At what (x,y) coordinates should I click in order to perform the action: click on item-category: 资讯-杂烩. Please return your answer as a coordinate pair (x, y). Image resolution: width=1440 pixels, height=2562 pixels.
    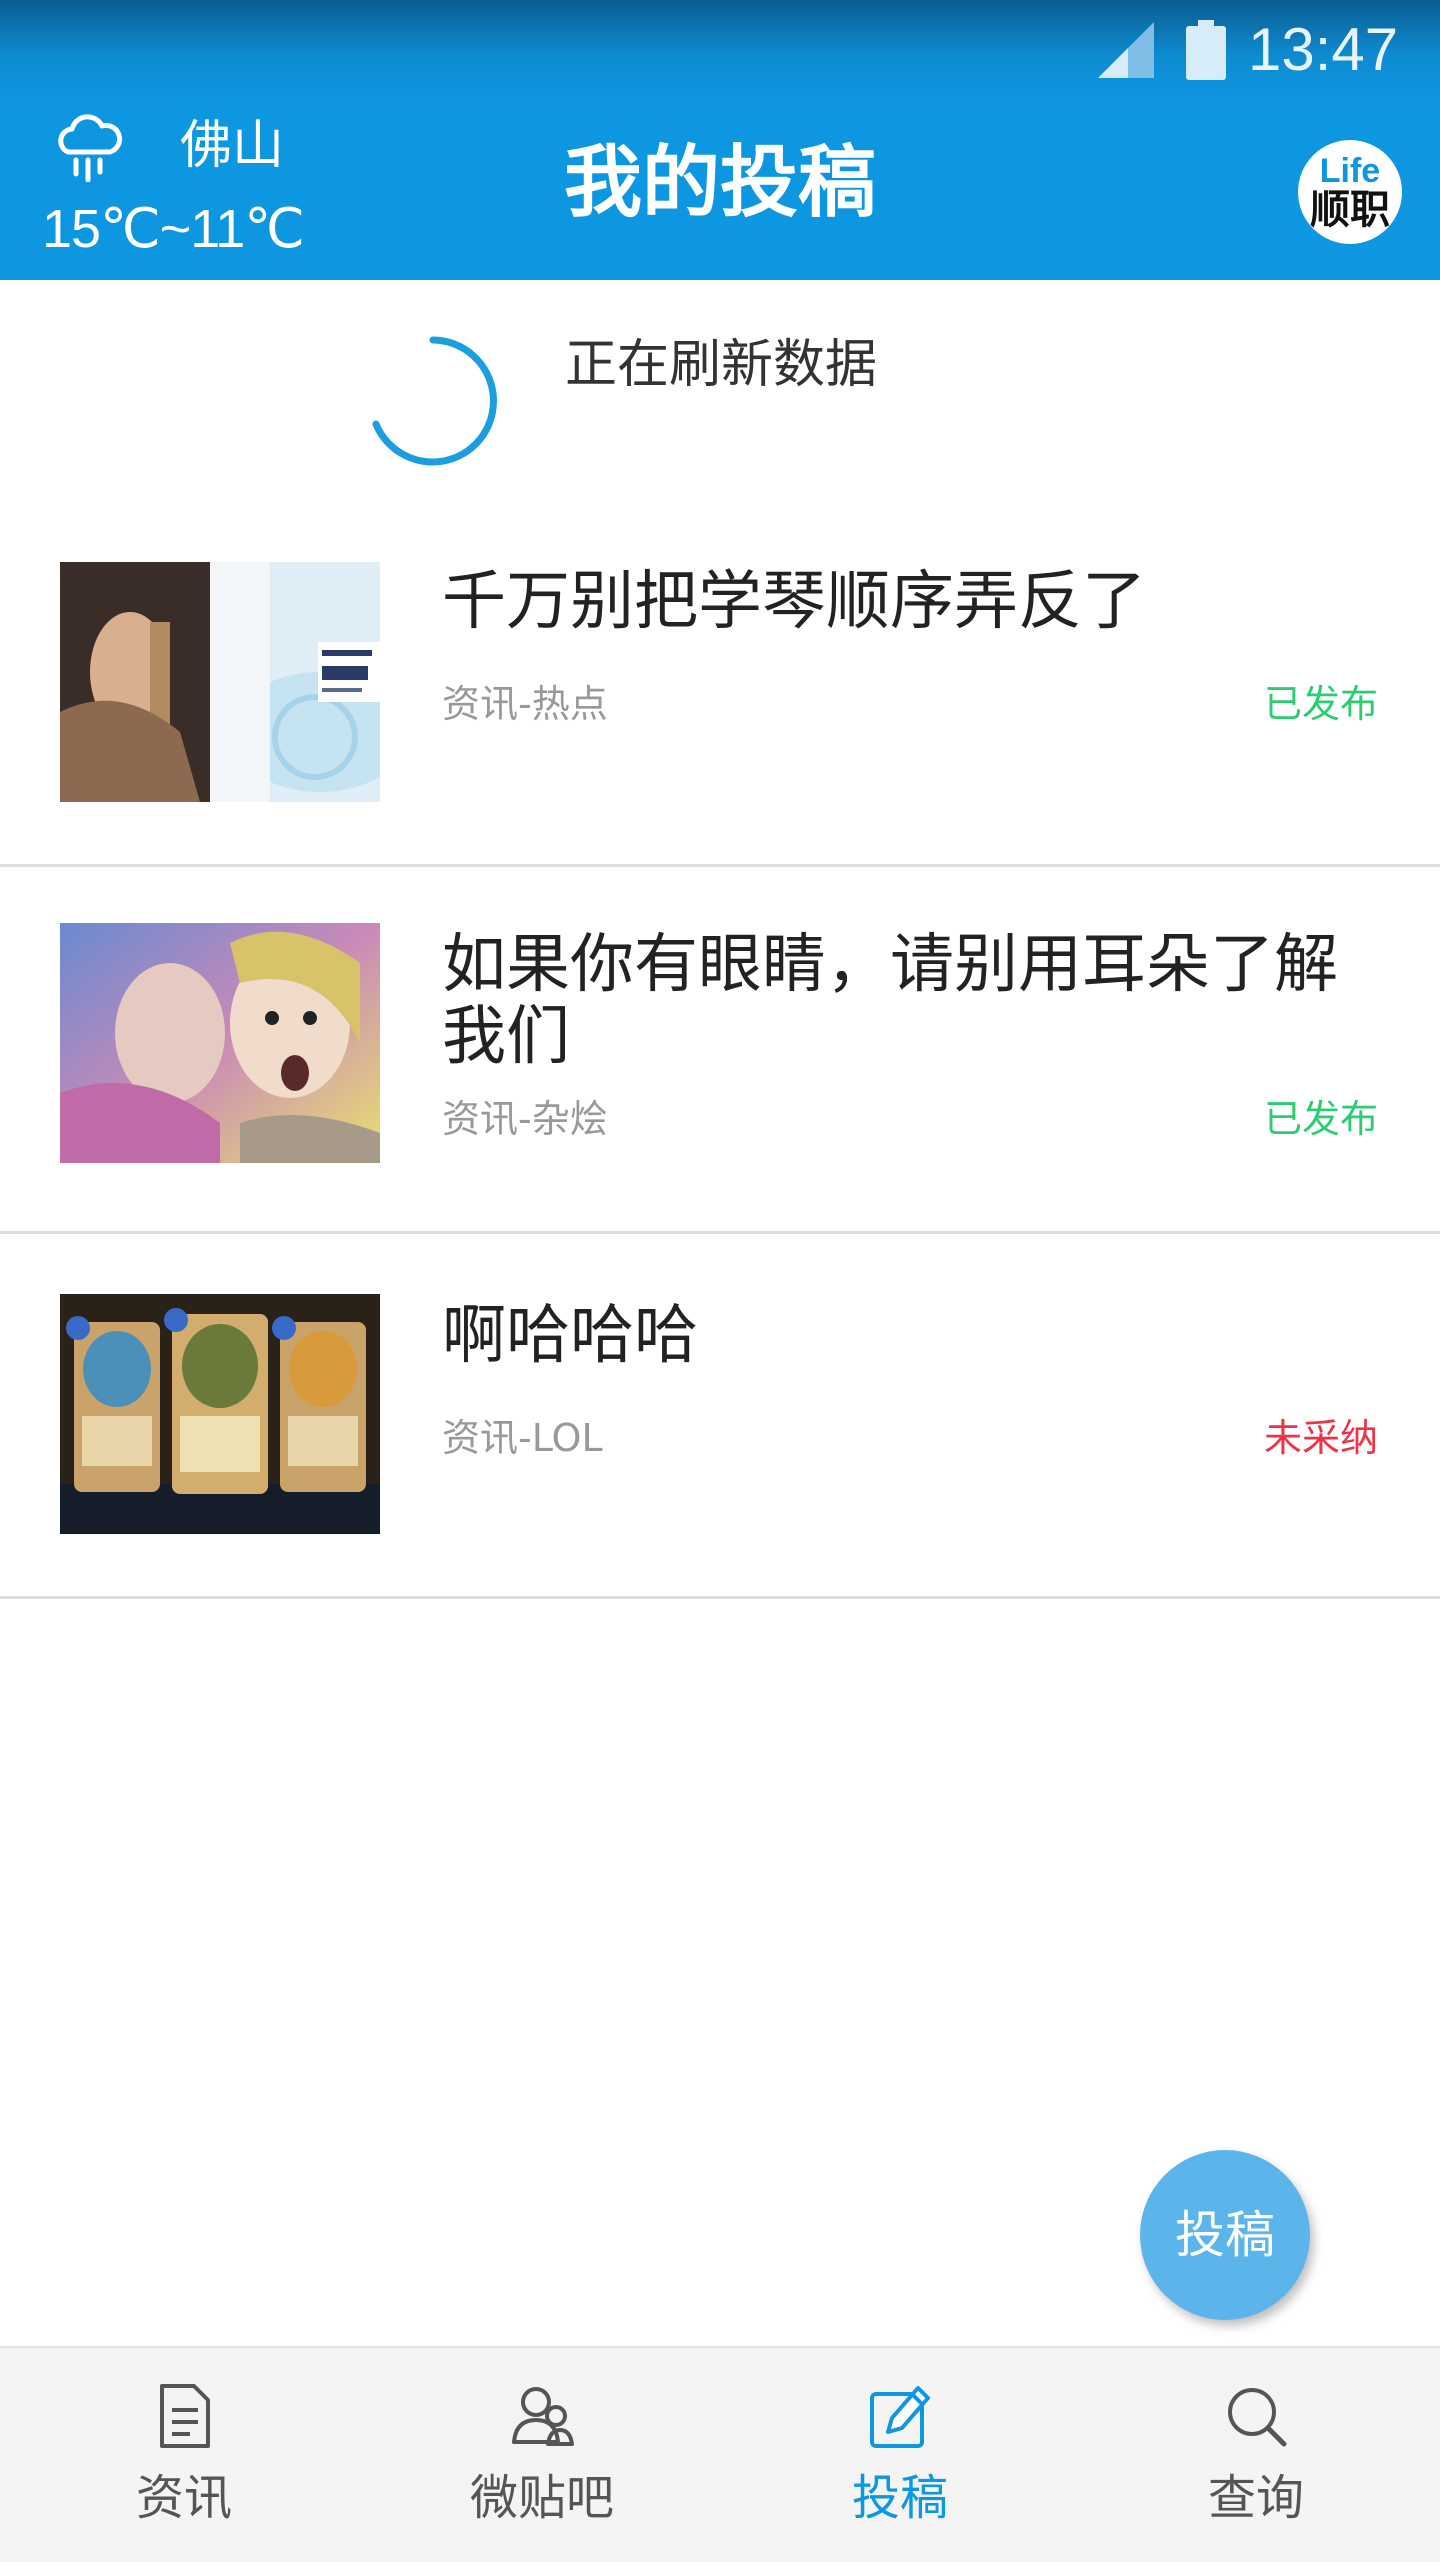
    Looking at the image, I should click on (525, 1119).